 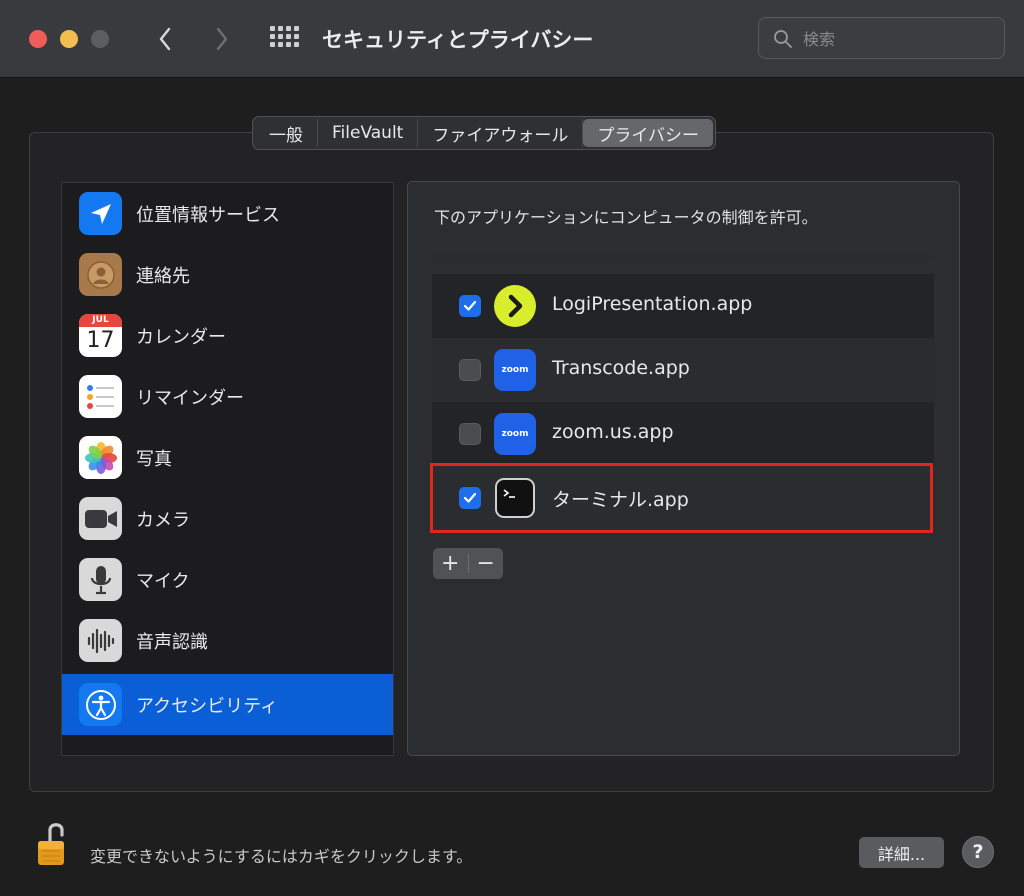 I want to click on location-arrow-icon, so click(x=100, y=213).